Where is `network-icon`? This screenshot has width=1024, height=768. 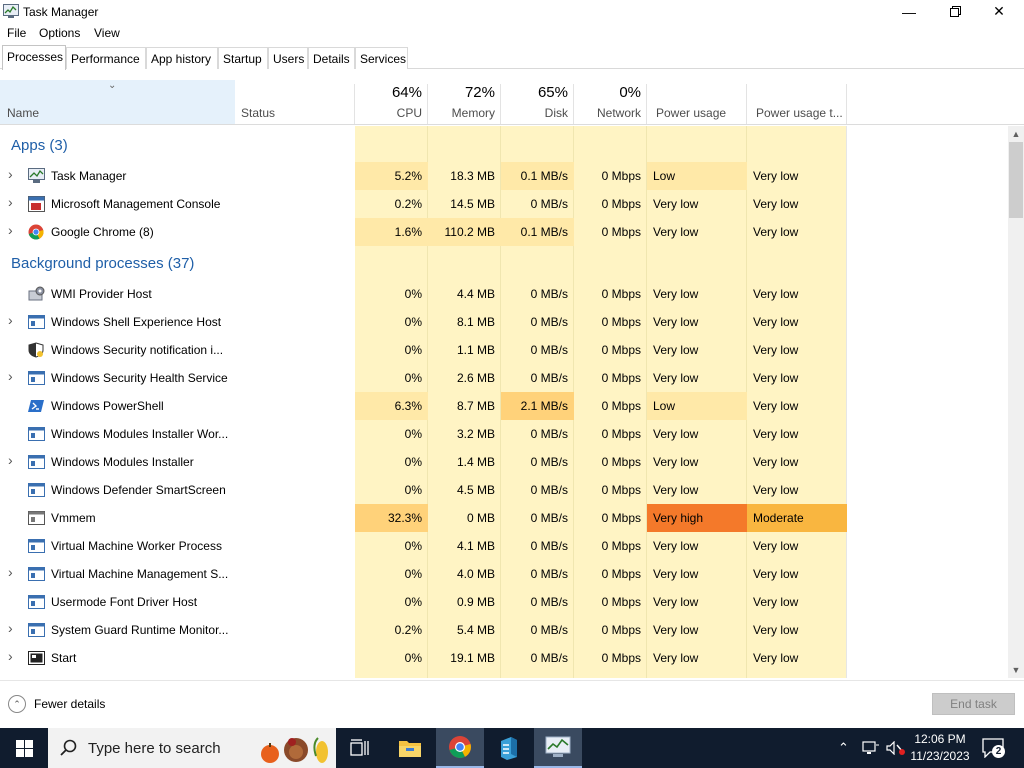
network-icon is located at coordinates (871, 748).